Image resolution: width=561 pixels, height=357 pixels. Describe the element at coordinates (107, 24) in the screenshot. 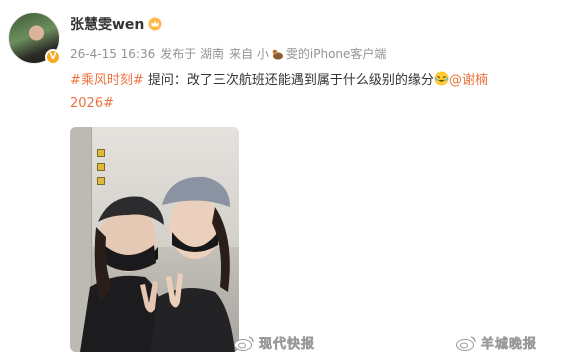

I see `username: 张慧雯wen` at that location.